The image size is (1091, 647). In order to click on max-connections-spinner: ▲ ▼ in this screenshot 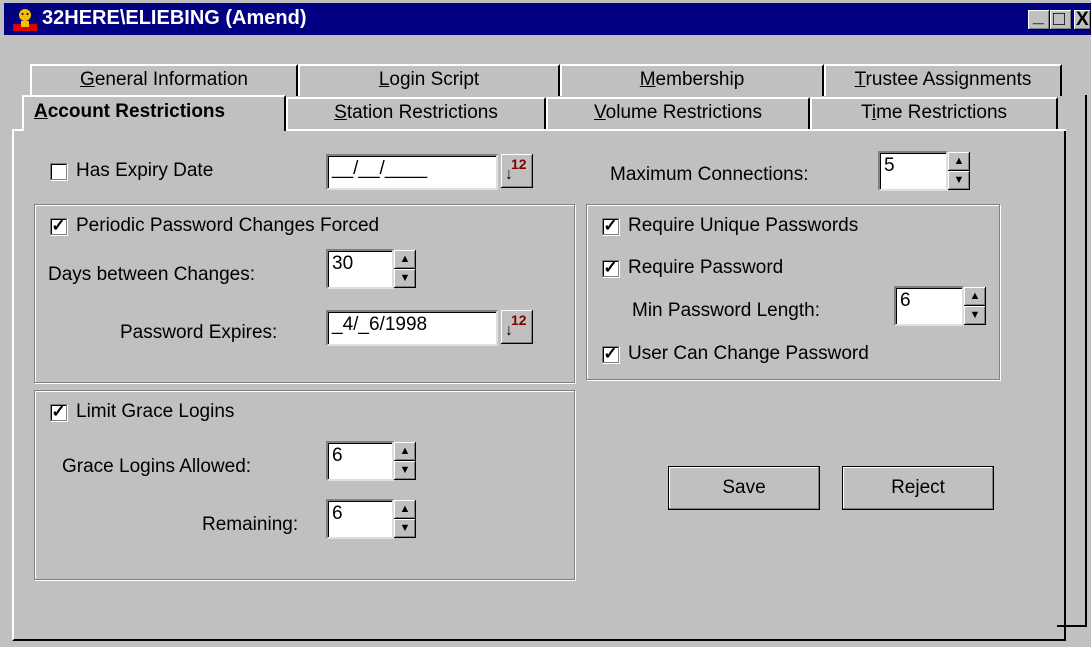, I will do `click(959, 171)`.